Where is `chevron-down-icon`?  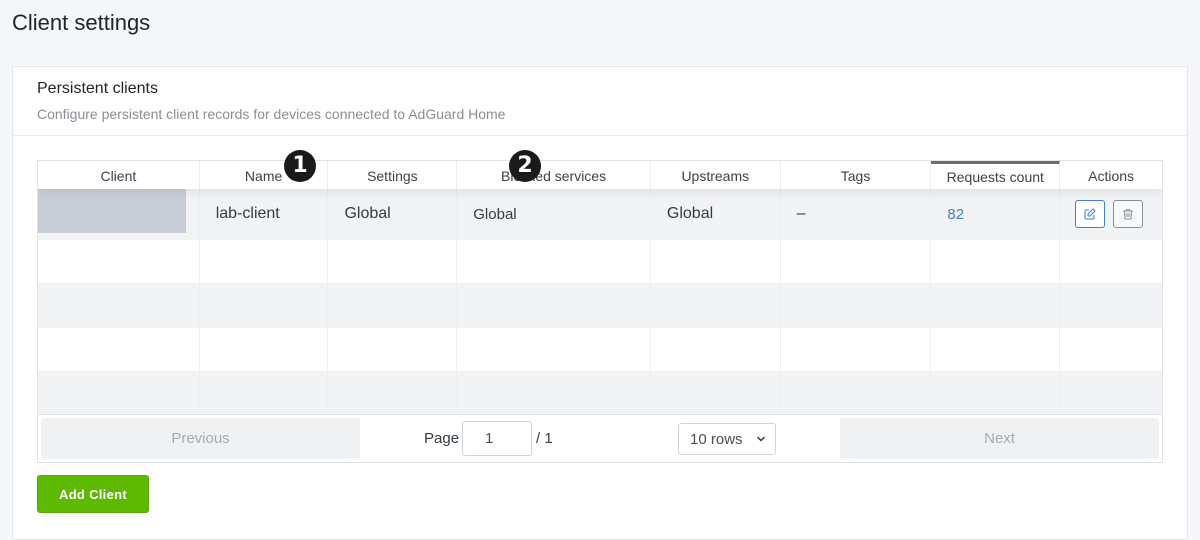 chevron-down-icon is located at coordinates (761, 439).